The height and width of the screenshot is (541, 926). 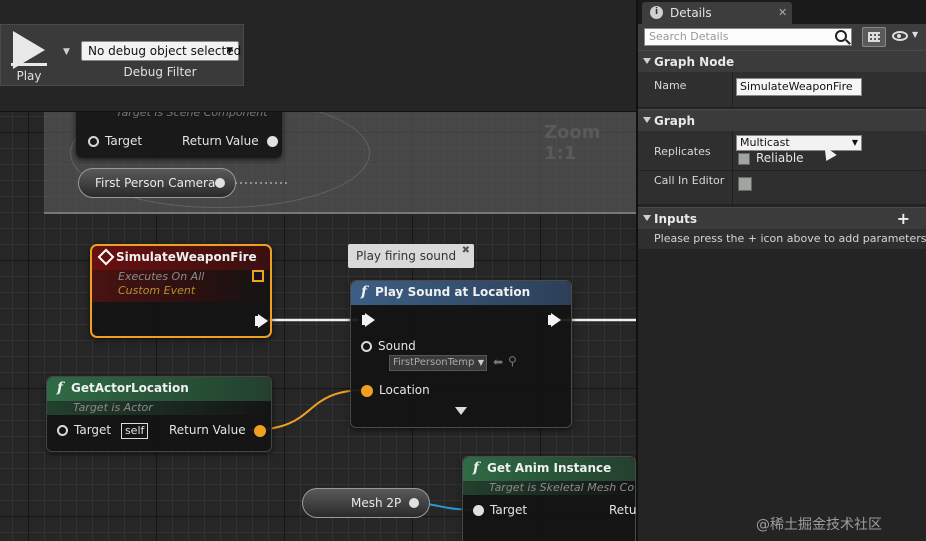 I want to click on sound-exec-in-pin, so click(x=368, y=320).